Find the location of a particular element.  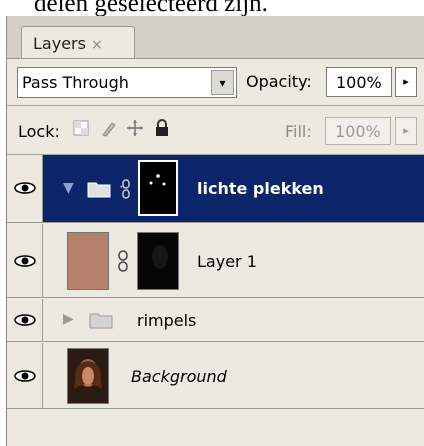

layer-thumbnail is located at coordinates (88, 261).